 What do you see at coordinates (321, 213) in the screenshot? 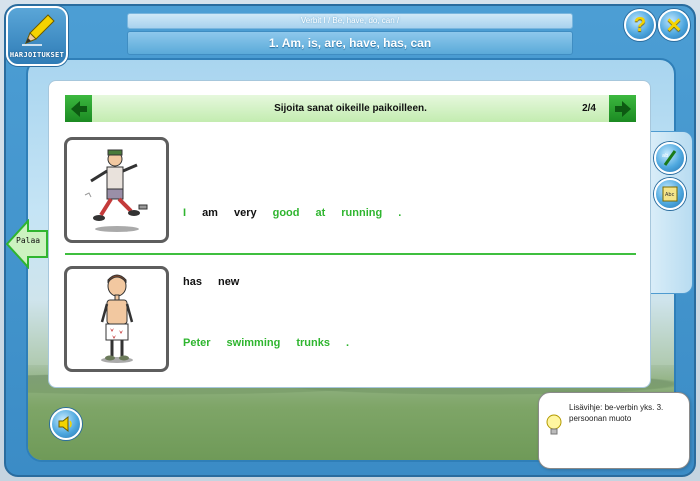
I see `word-tile: at` at bounding box center [321, 213].